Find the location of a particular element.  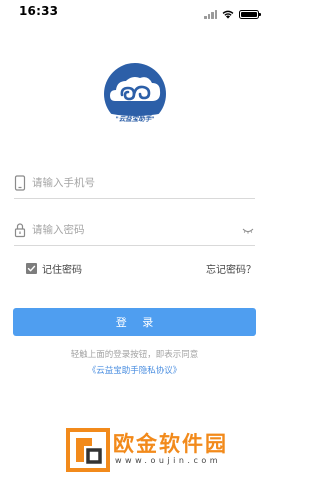

login-button: 登 录 is located at coordinates (134, 322).